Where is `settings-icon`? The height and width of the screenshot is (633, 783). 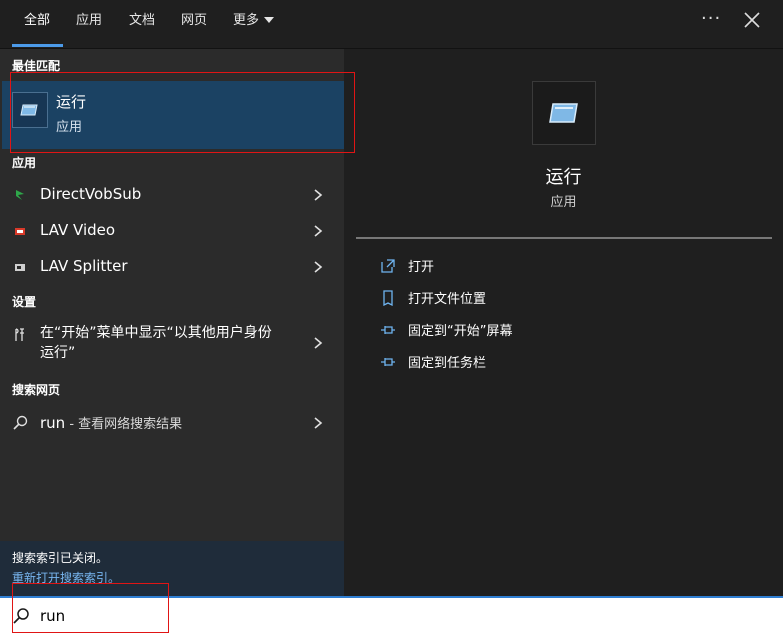
settings-icon is located at coordinates (19, 334).